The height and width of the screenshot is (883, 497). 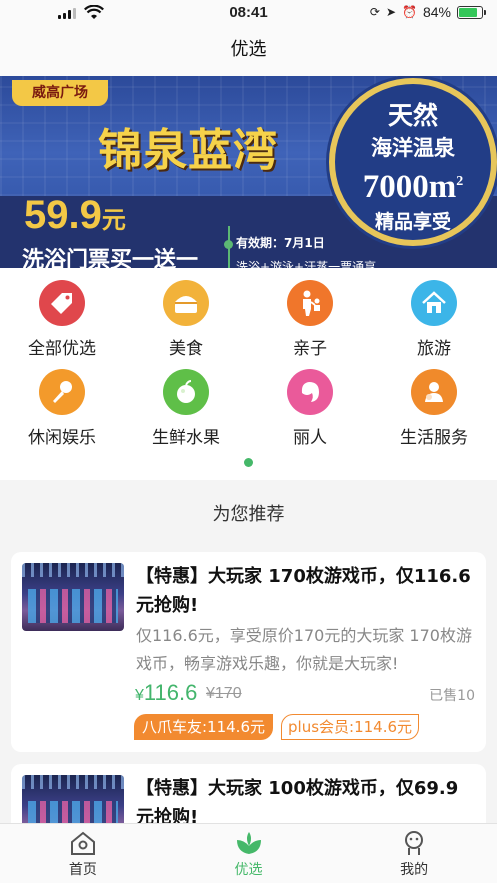 I want to click on parent-child-icon, so click(x=310, y=303).